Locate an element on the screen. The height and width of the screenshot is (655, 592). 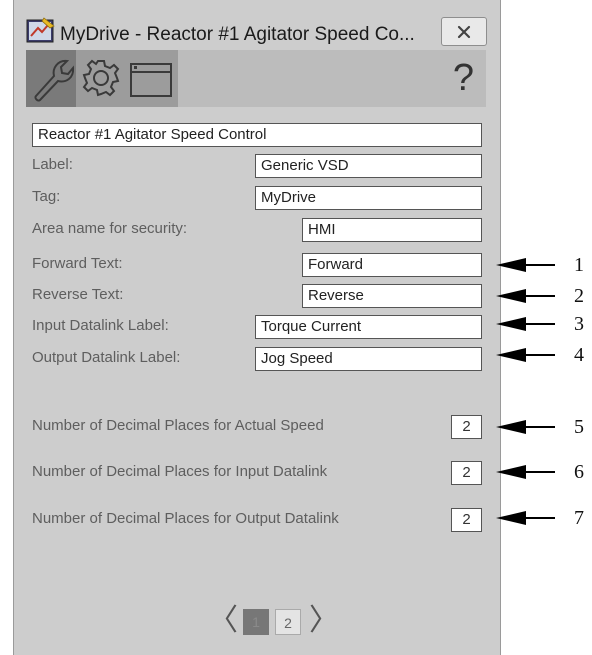
callout-number-5: 5 is located at coordinates (579, 427).